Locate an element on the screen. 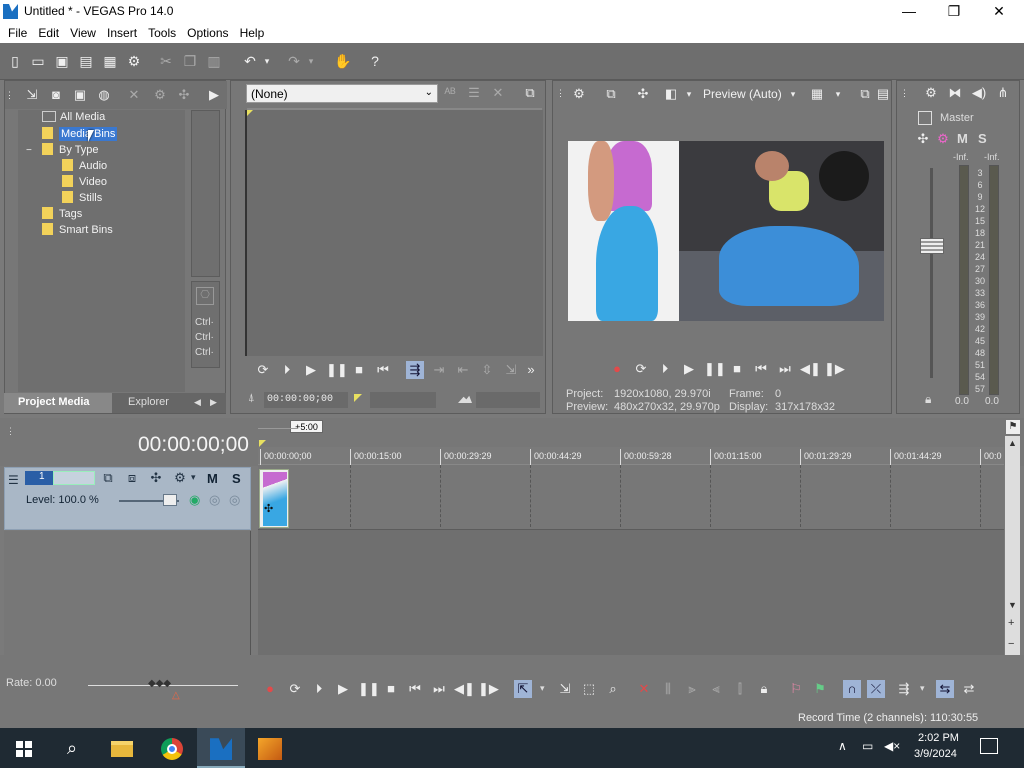 This screenshot has height=768, width=1024. go-to-end-icon: ⏭ is located at coordinates (785, 369).